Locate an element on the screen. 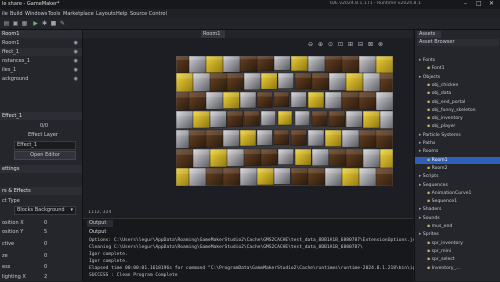  asset-item: ▪ Room1 is located at coordinates (457, 160).